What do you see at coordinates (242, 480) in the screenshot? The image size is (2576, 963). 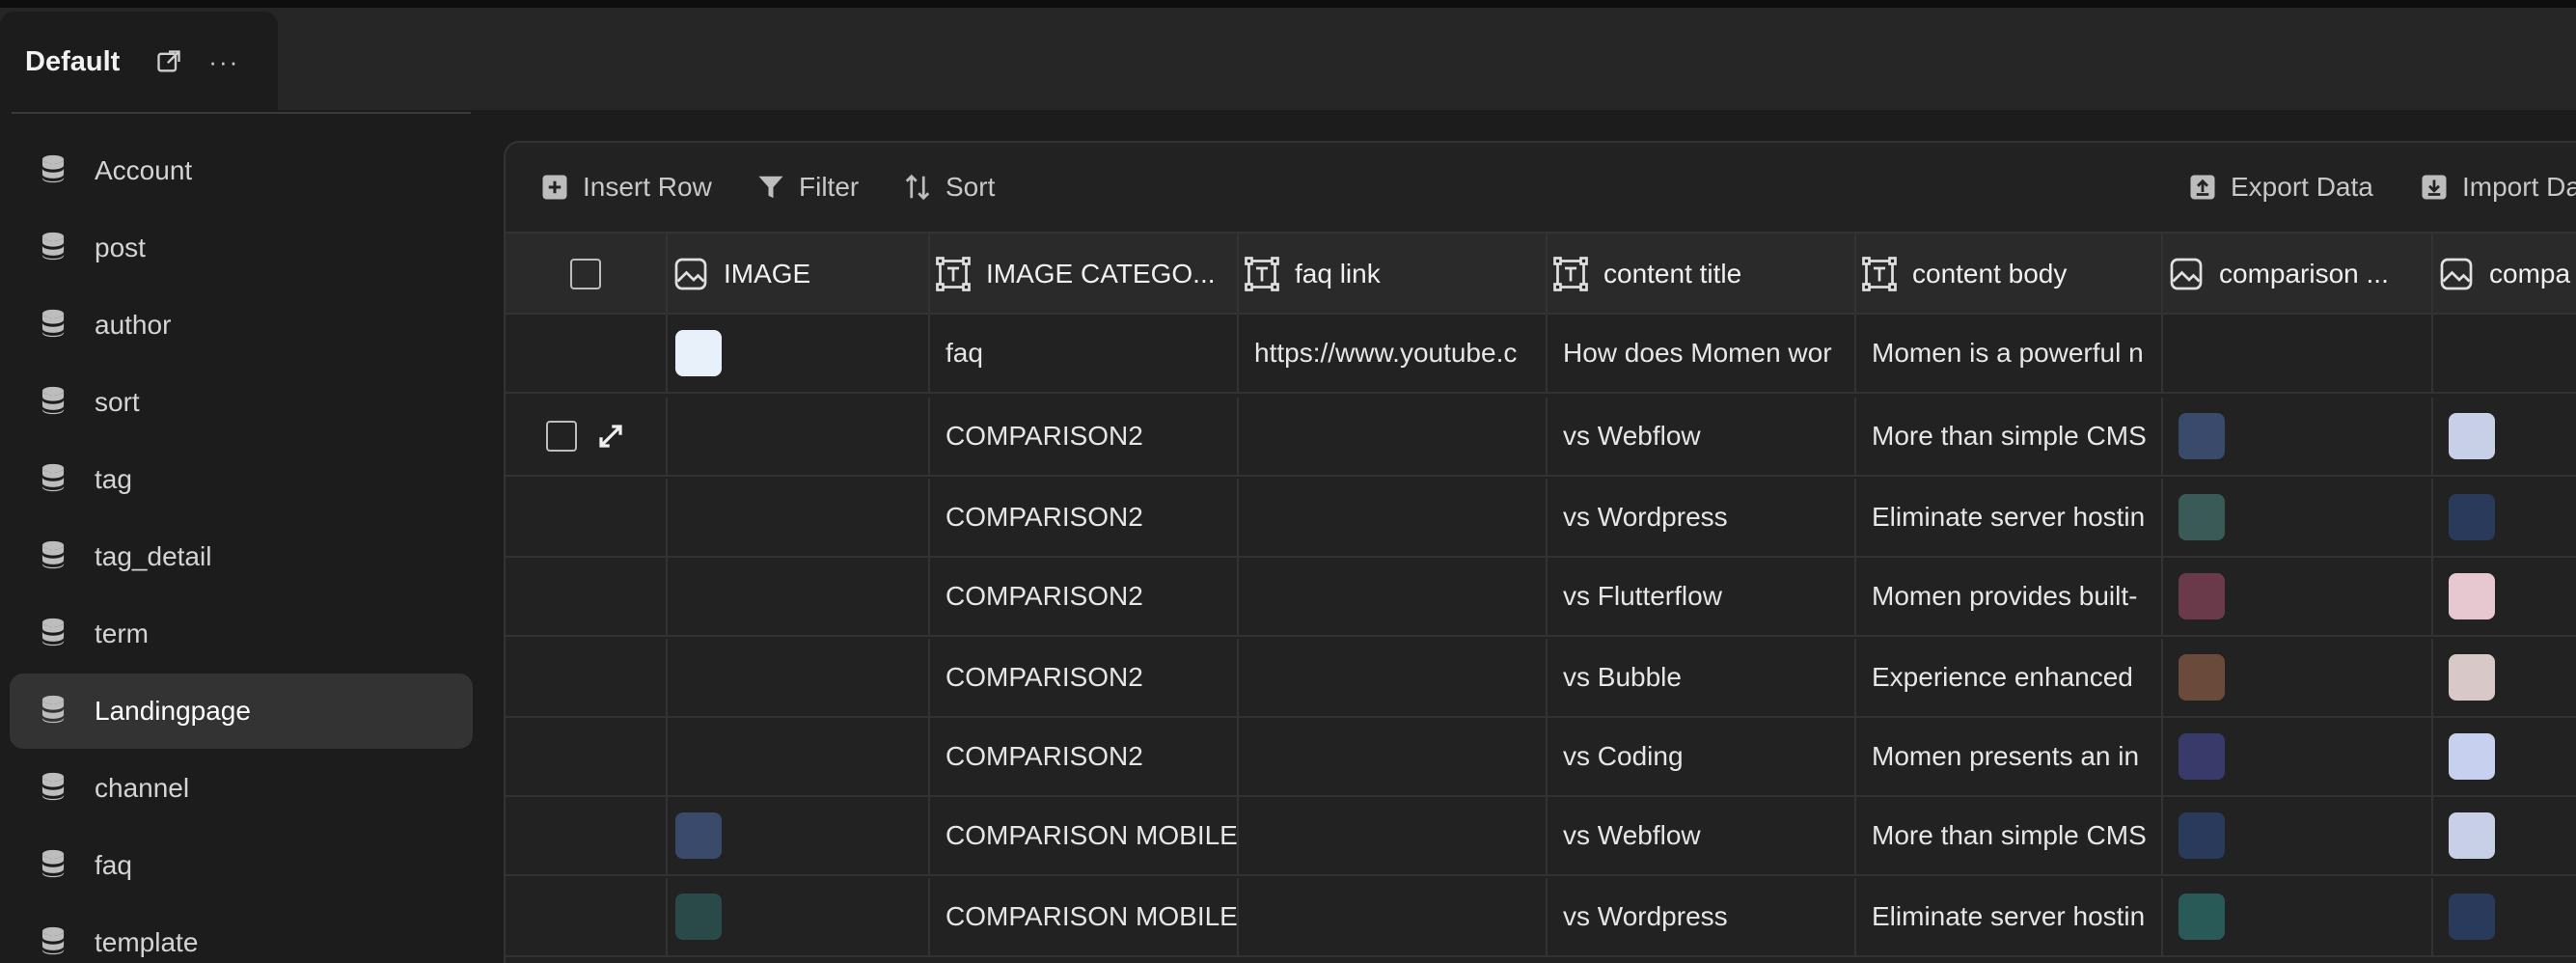 I see `sidebar-item-tag: tag` at bounding box center [242, 480].